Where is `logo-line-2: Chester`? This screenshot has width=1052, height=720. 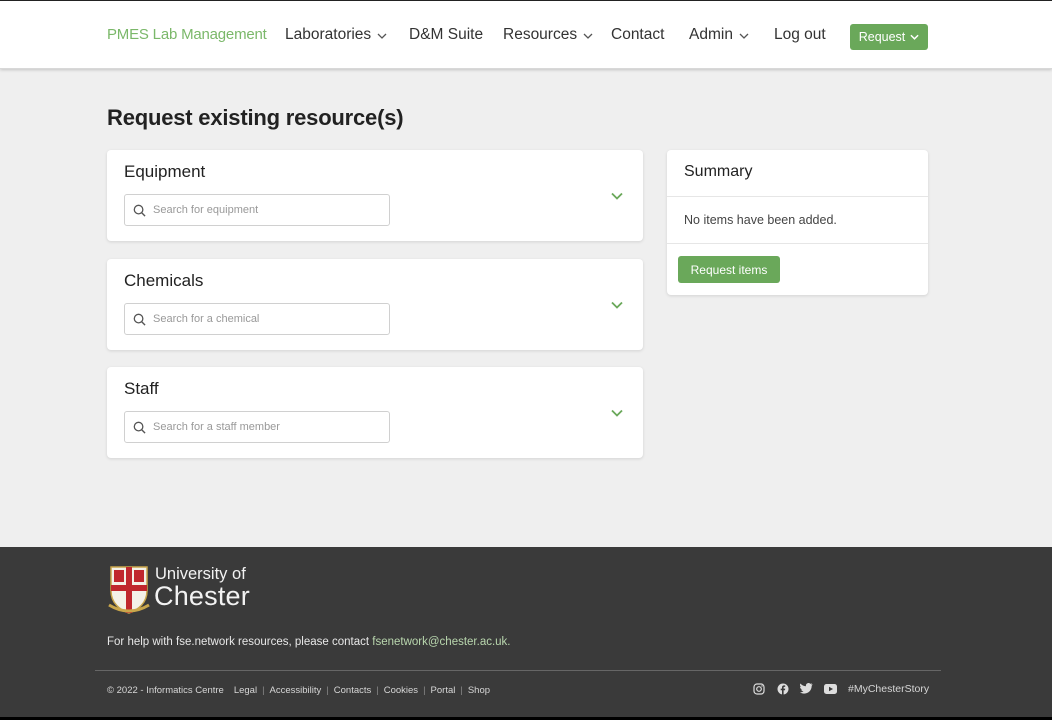 logo-line-2: Chester is located at coordinates (202, 596).